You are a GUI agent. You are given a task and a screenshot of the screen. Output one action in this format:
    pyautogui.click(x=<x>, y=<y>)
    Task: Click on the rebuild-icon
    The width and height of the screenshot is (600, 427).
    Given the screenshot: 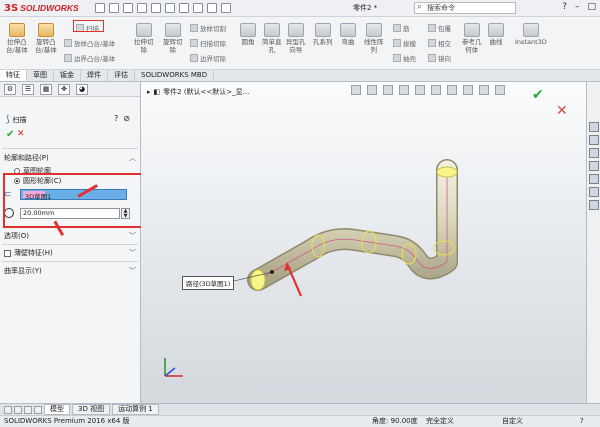 What is the action you would take?
    pyautogui.click(x=198, y=8)
    